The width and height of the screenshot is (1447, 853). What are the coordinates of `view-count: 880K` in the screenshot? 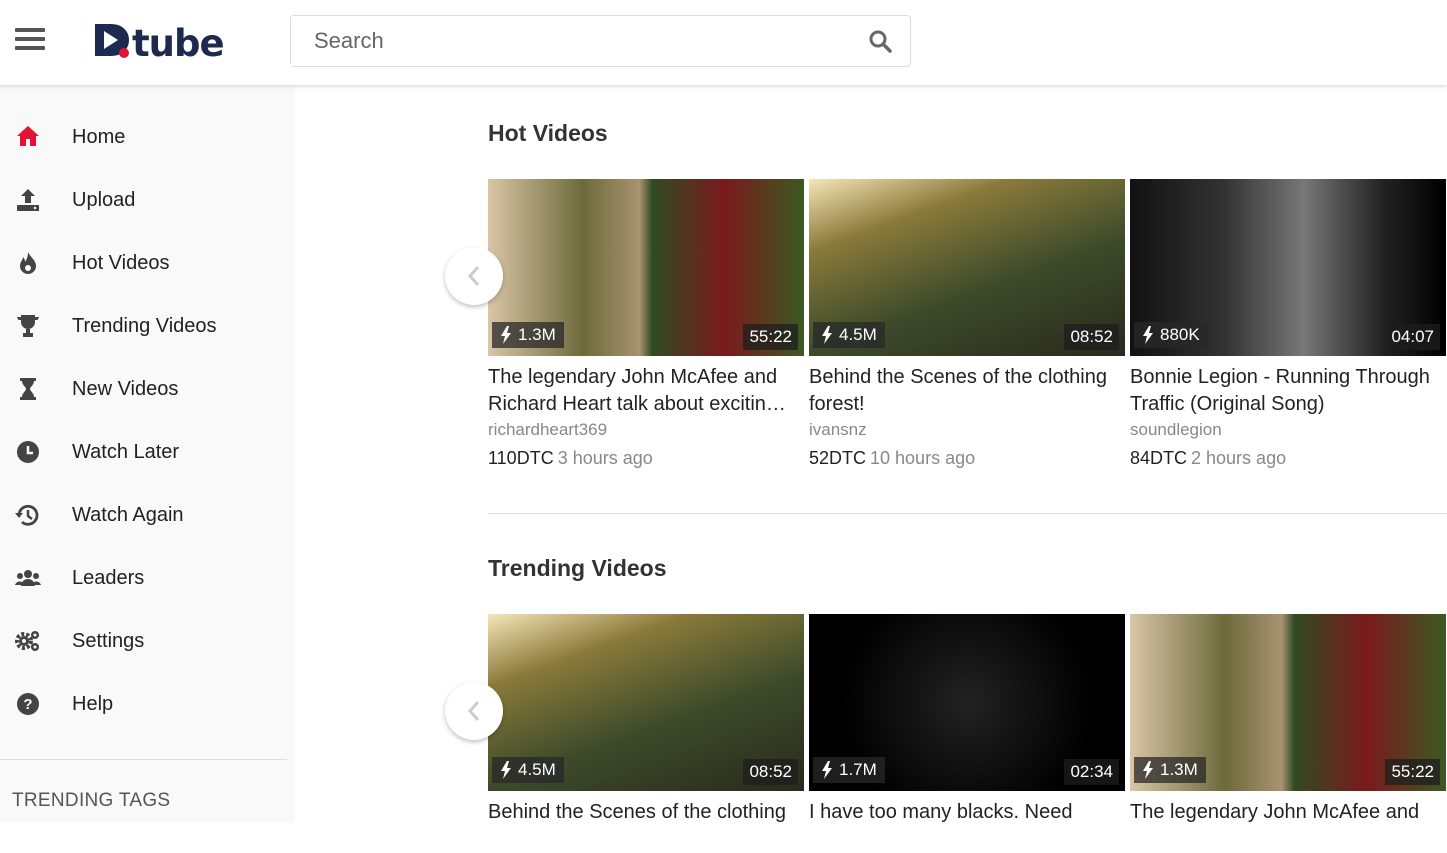 It's located at (1180, 334).